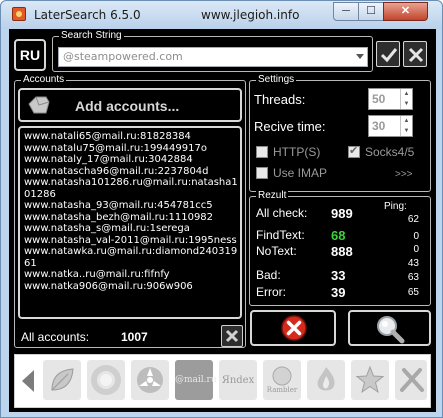 Image resolution: width=443 pixels, height=418 pixels. I want to click on bad-label: Bad:, so click(268, 275).